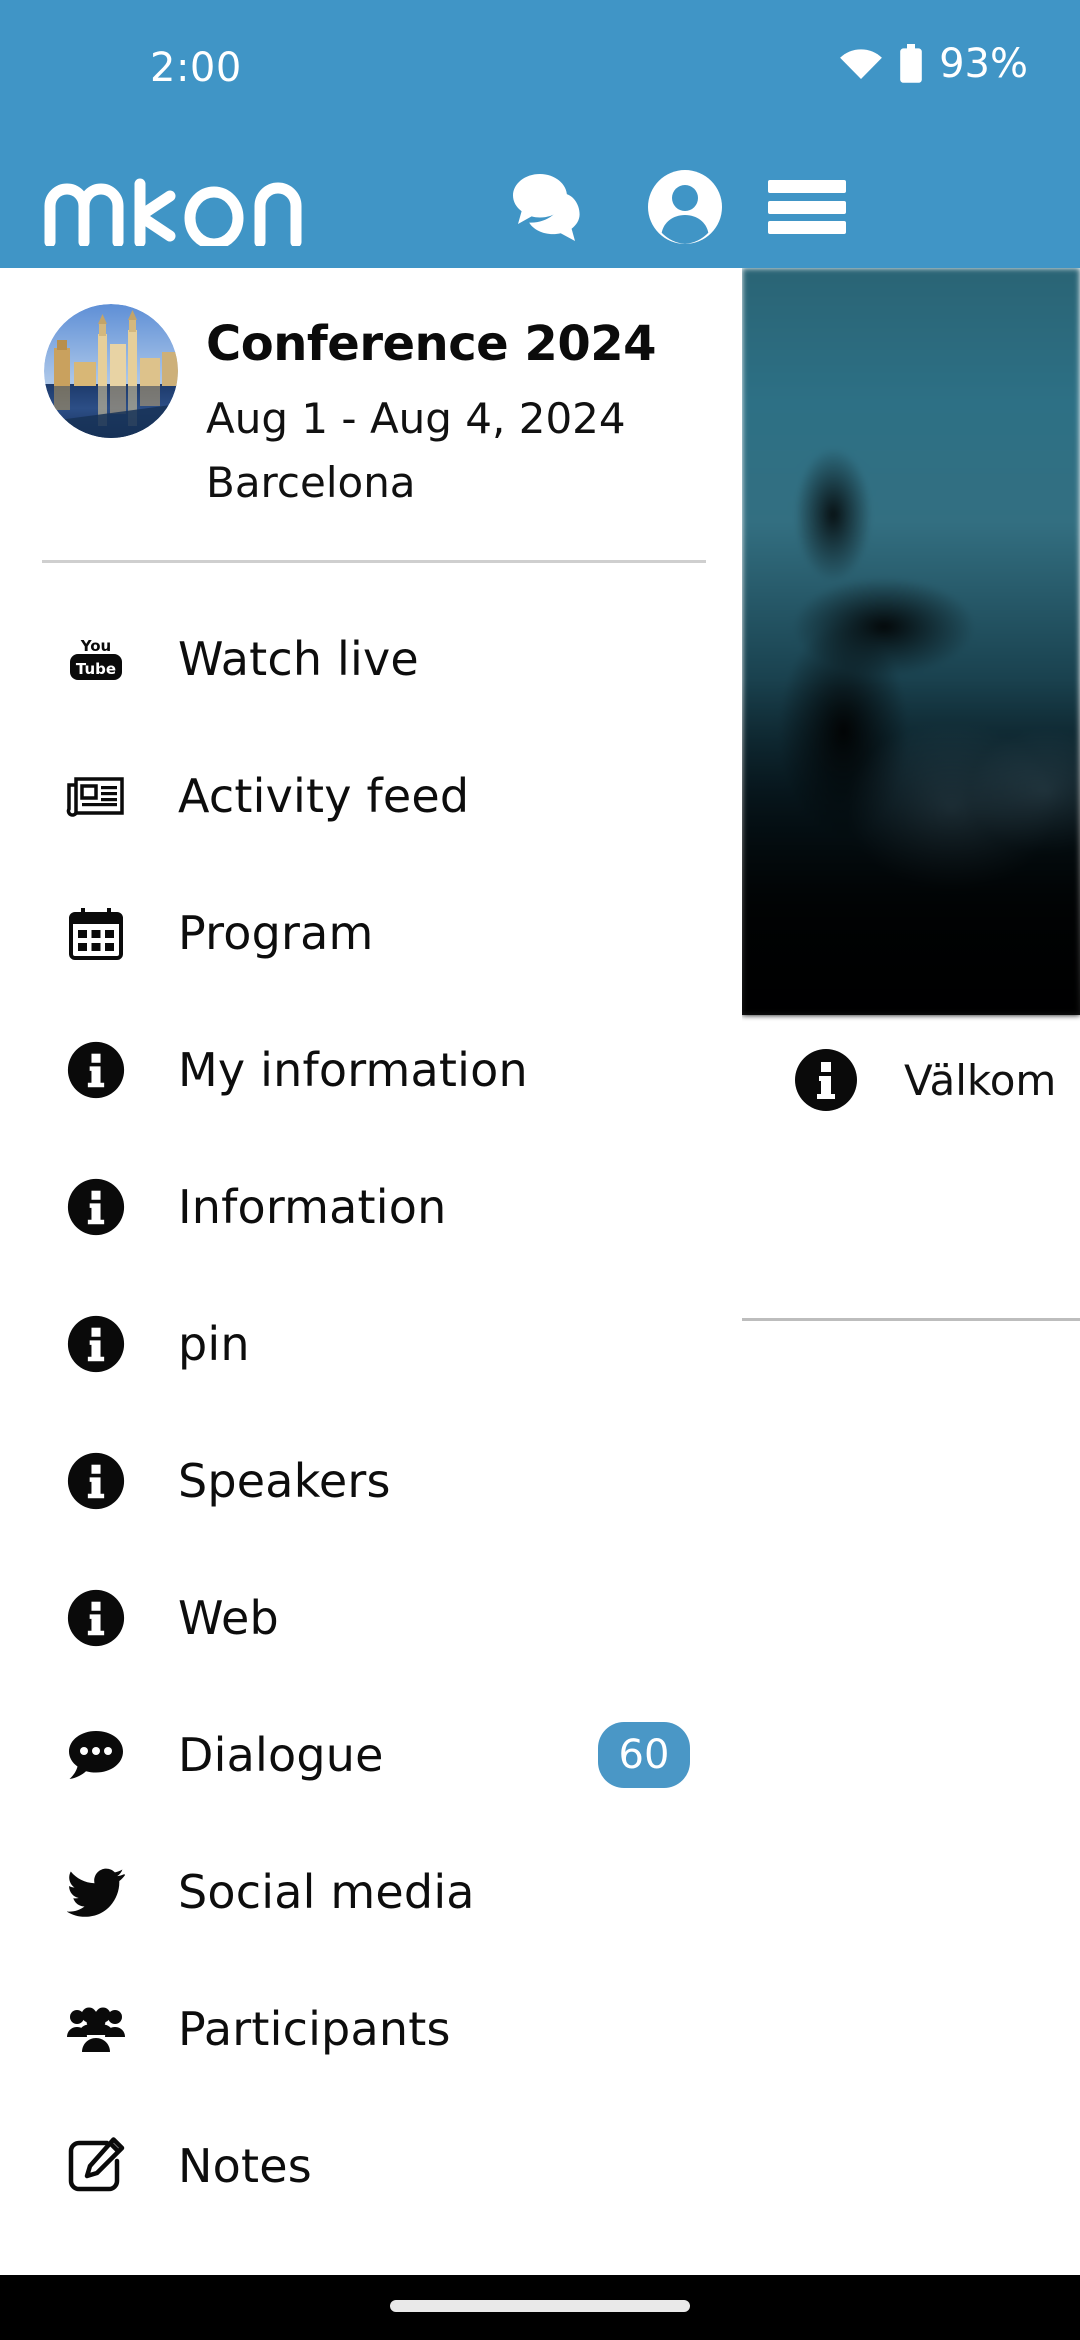 The image size is (1080, 2340). What do you see at coordinates (96, 2166) in the screenshot?
I see `note-edit-icon` at bounding box center [96, 2166].